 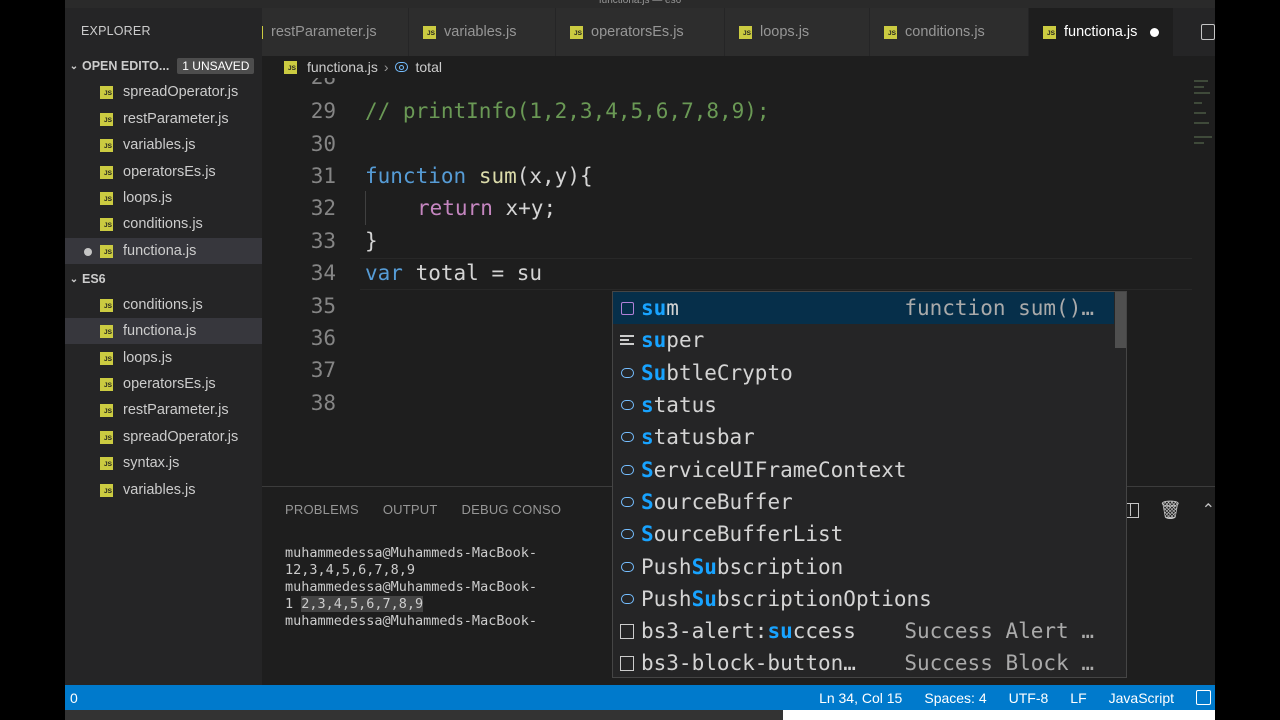 What do you see at coordinates (429, 67) in the screenshot?
I see `breadcrumb-symbol: total` at bounding box center [429, 67].